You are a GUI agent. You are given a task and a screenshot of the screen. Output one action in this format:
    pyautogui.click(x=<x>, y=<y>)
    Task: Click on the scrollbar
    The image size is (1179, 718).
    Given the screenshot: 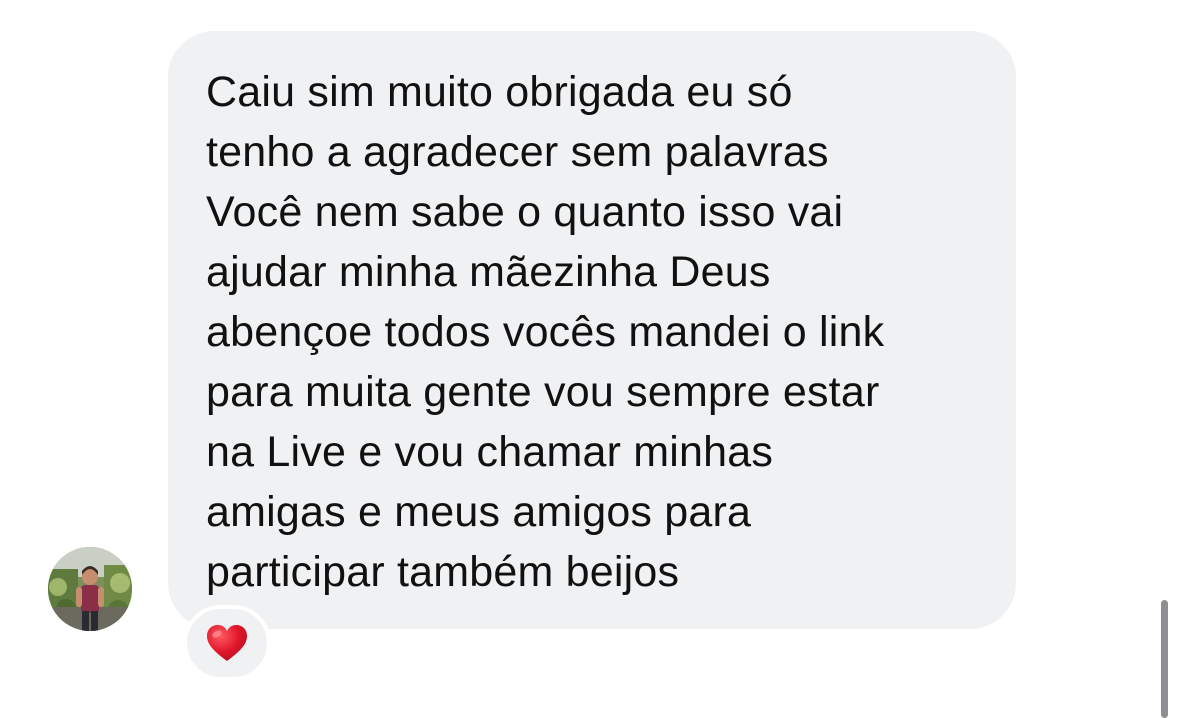 What is the action you would take?
    pyautogui.click(x=1164, y=659)
    